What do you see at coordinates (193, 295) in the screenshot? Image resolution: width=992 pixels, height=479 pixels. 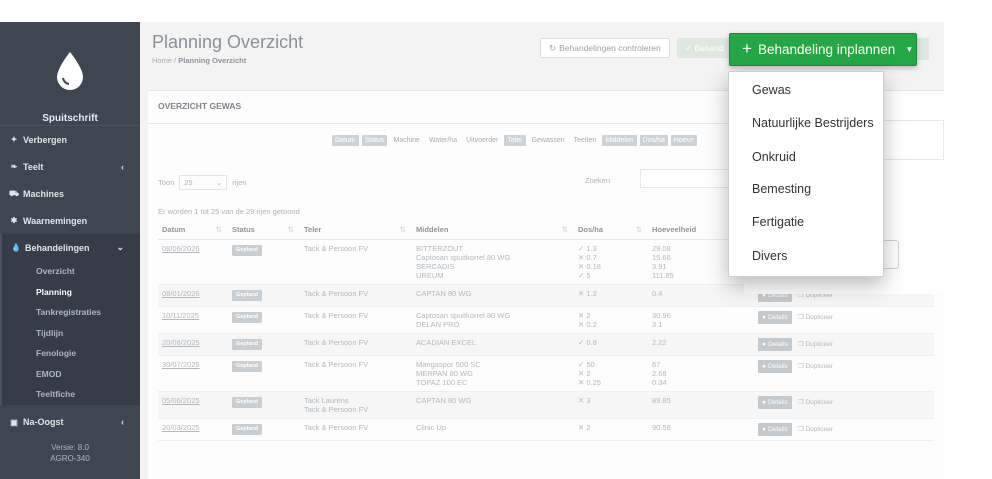 I see `cell-date: 08/01/2026` at bounding box center [193, 295].